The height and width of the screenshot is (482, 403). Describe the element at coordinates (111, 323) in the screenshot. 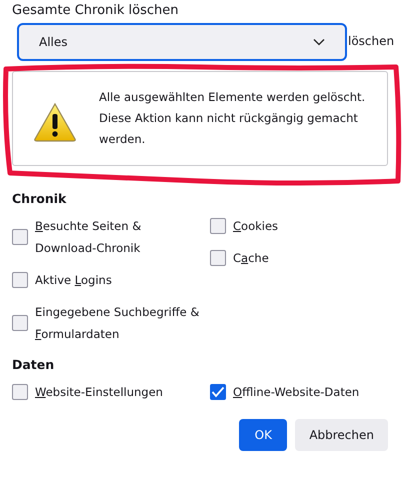

I see `checkbox-option: Eingegebene Suchbegriffe & Formulardaten` at that location.